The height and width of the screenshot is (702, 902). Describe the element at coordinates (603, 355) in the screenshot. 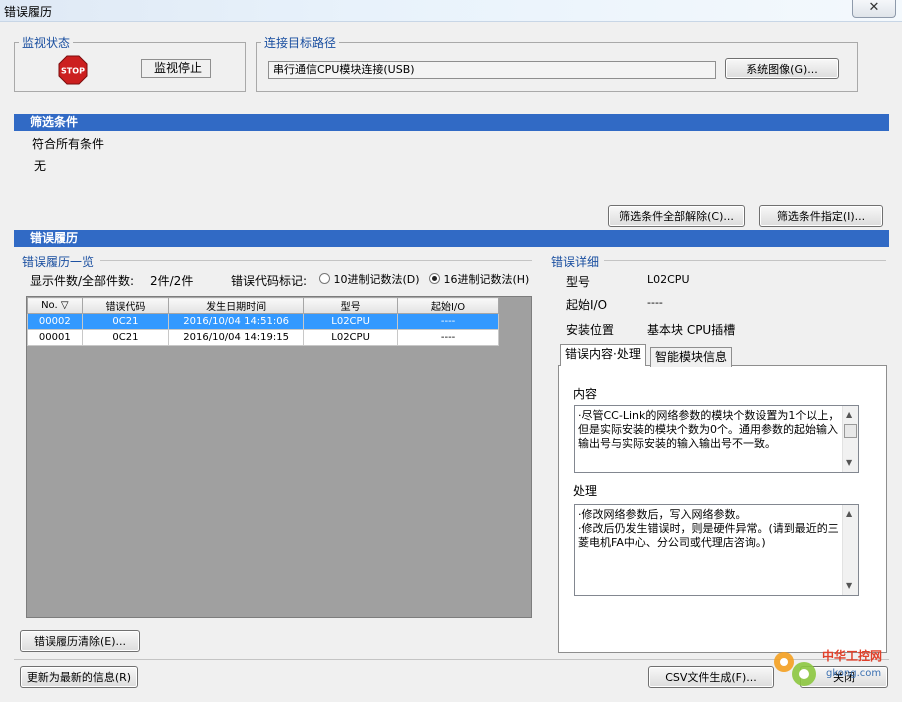

I see `tab-error-content: 错误内容·处理` at that location.